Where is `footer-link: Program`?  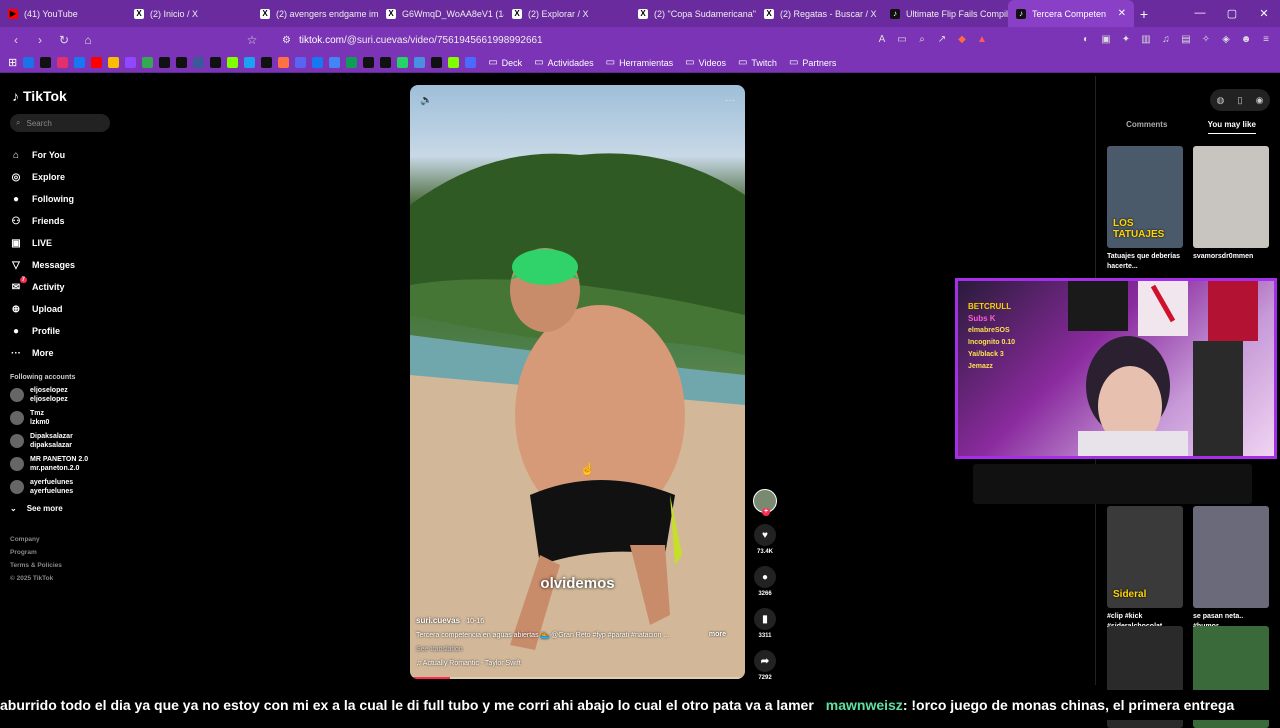 footer-link: Program is located at coordinates (60, 552).